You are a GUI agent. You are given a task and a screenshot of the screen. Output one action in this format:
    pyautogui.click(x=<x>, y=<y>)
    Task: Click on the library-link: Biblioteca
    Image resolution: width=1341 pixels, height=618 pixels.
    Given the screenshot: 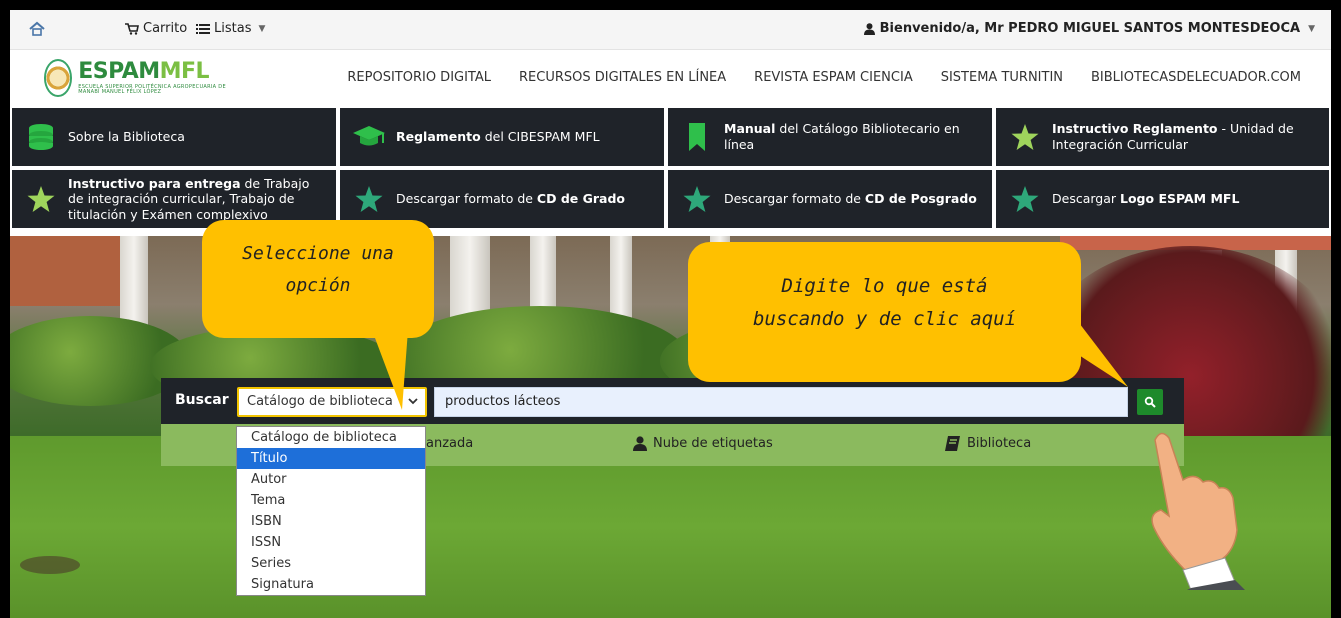 What is the action you would take?
    pyautogui.click(x=988, y=443)
    